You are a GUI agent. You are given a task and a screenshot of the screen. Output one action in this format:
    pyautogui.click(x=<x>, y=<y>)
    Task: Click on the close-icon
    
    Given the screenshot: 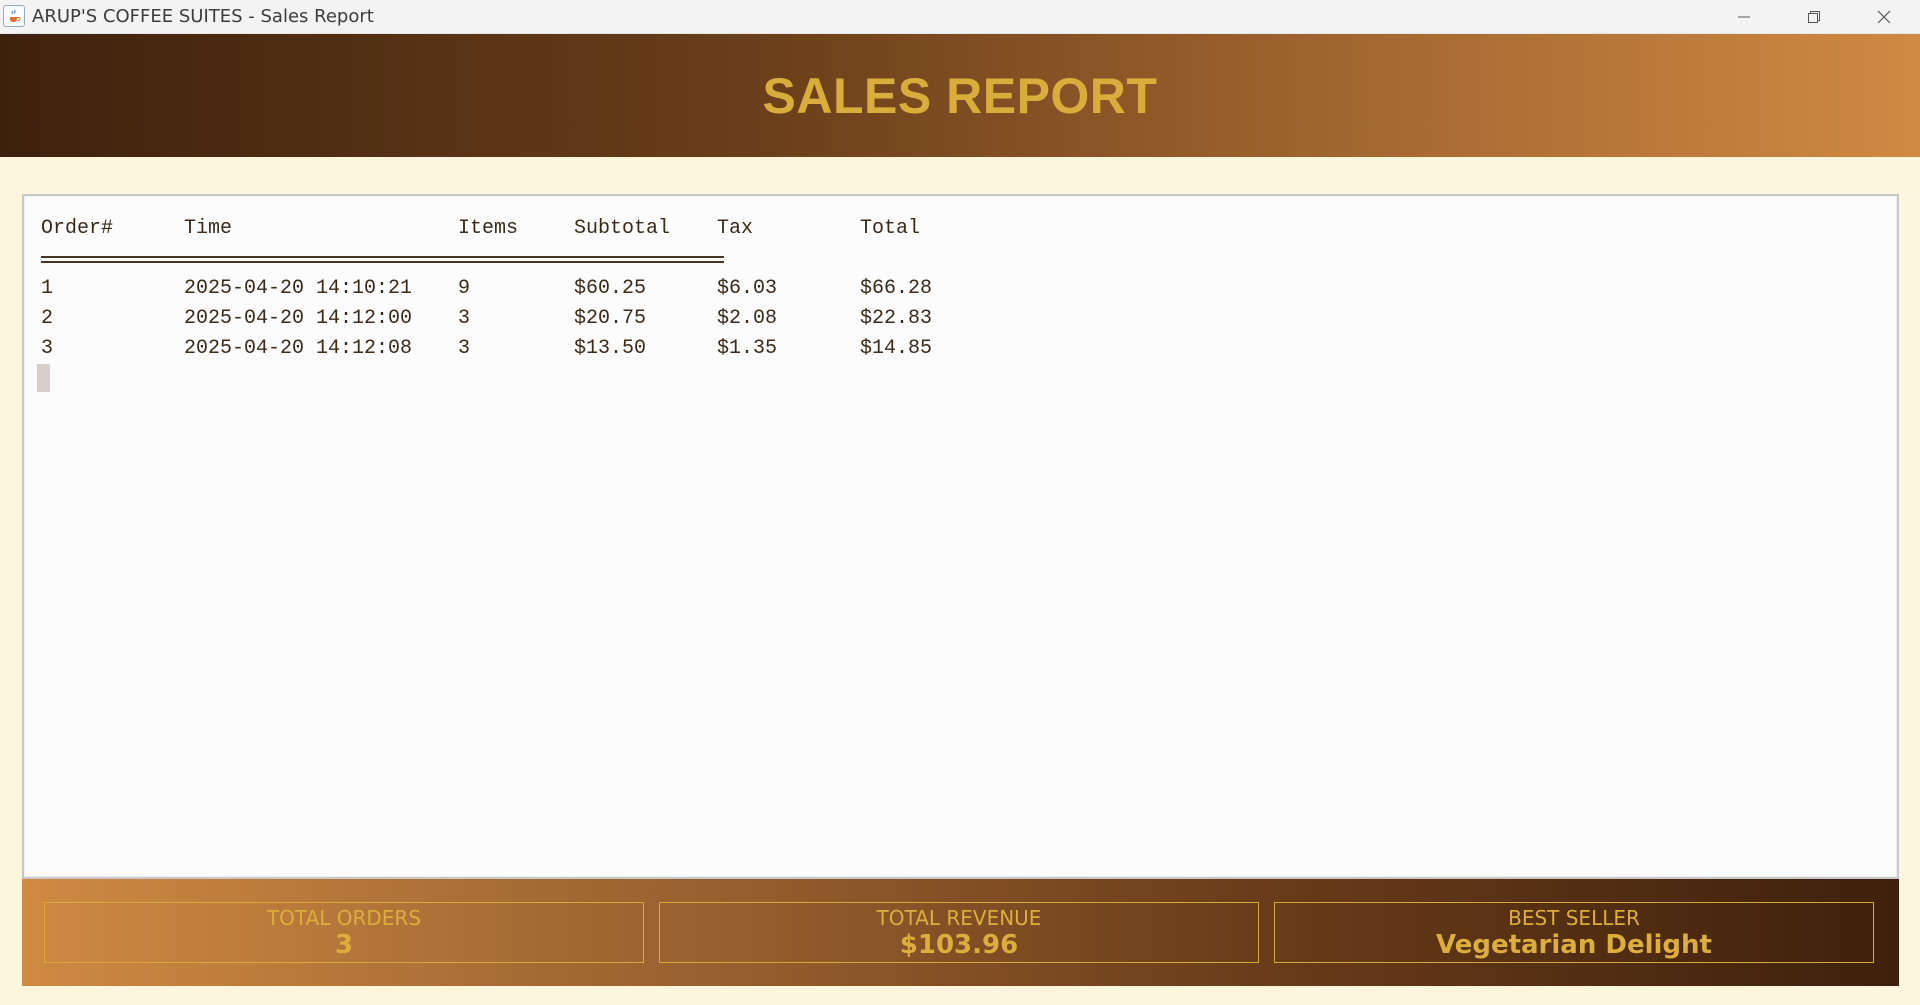 What is the action you would take?
    pyautogui.click(x=1884, y=17)
    